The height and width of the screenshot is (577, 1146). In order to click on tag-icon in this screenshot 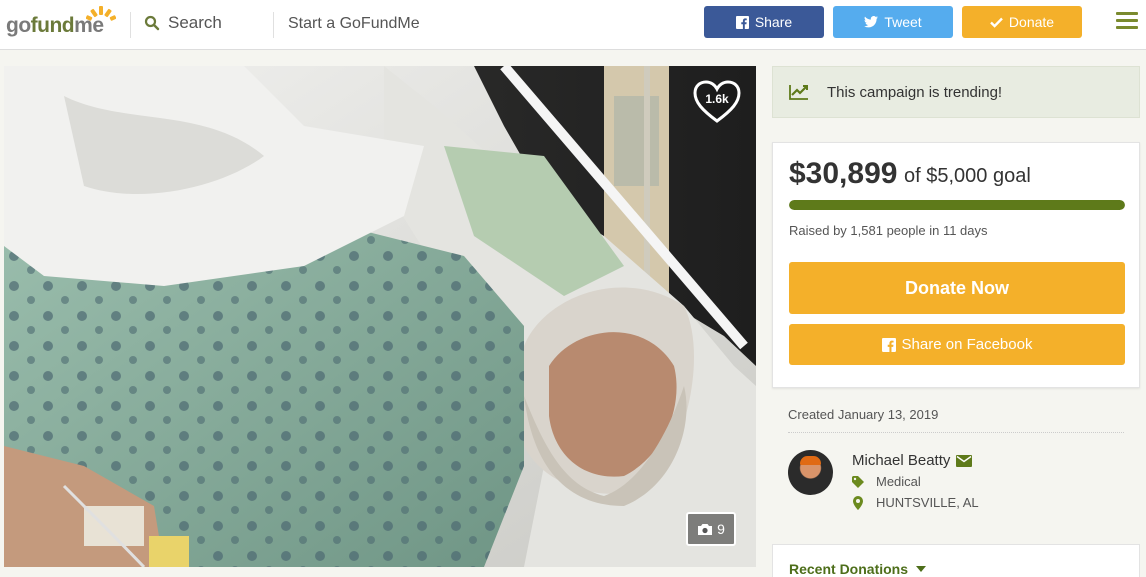, I will do `click(858, 481)`.